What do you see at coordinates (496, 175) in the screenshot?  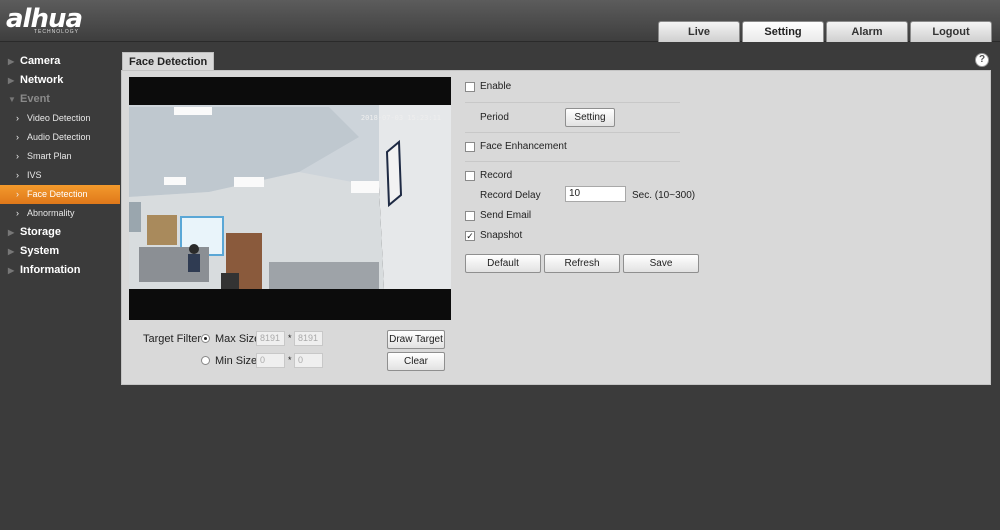 I see `record-label: Record` at bounding box center [496, 175].